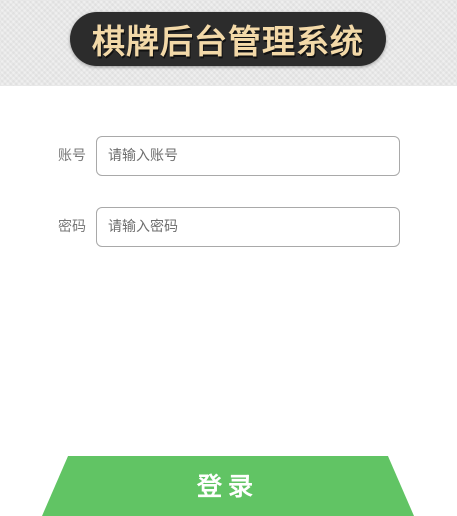 This screenshot has width=457, height=516. I want to click on login-button-label: 登录, so click(227, 486).